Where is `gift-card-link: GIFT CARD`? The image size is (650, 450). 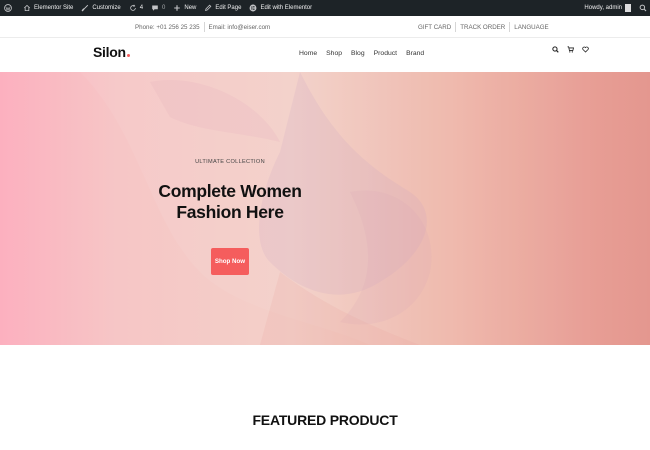
gift-card-link: GIFT CARD is located at coordinates (434, 27).